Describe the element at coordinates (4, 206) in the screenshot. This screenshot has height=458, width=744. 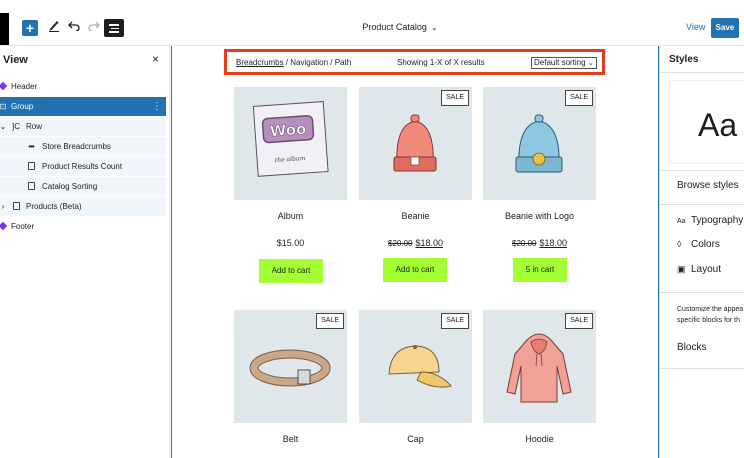
I see `chevron-right-icon: ›` at that location.